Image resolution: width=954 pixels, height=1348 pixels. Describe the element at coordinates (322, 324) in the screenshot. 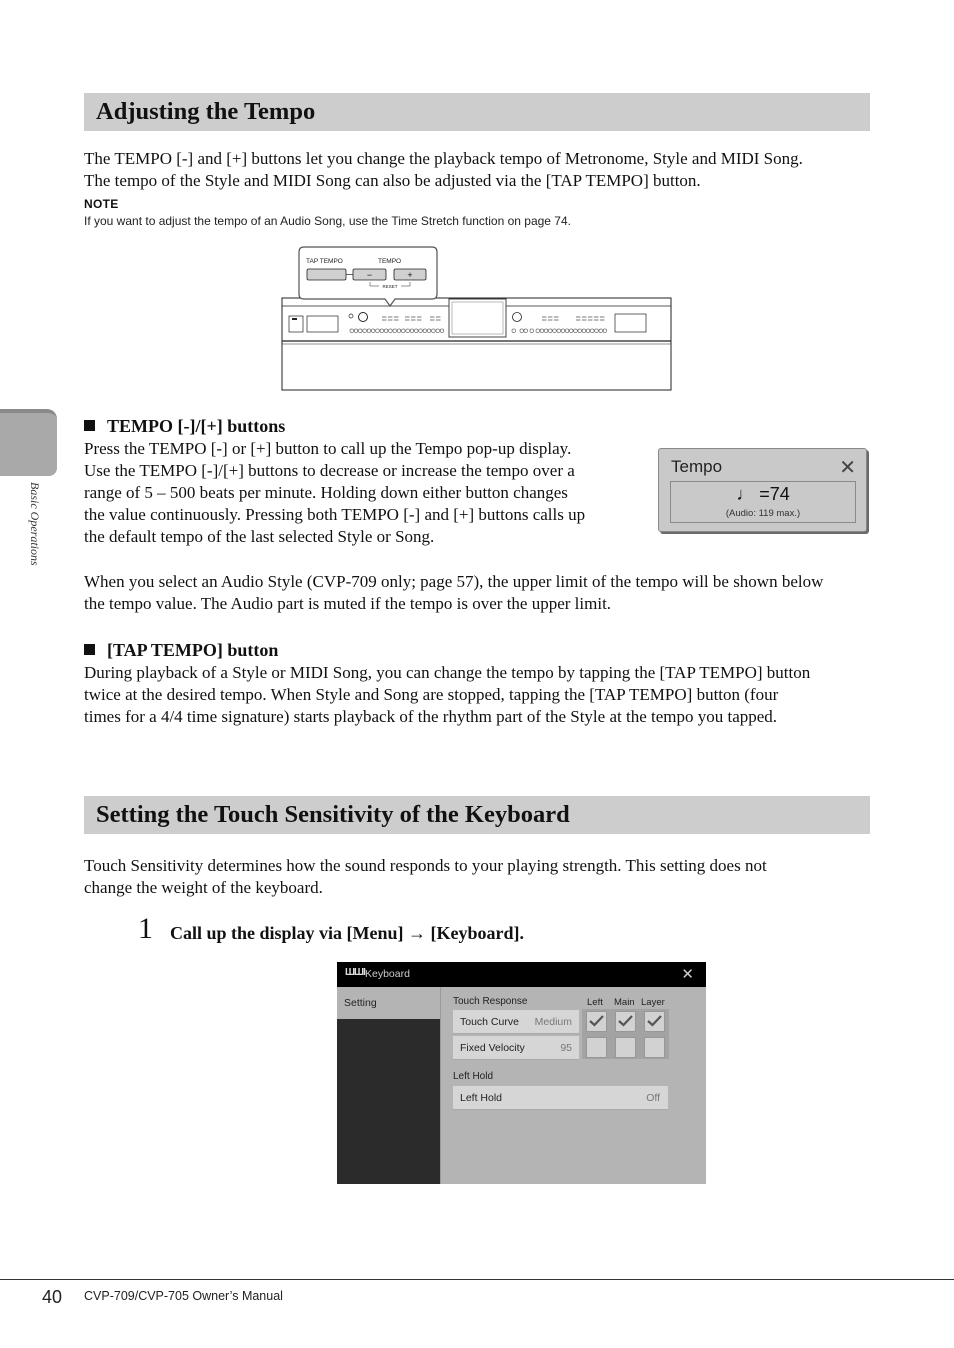

I see `left-panel-box` at that location.